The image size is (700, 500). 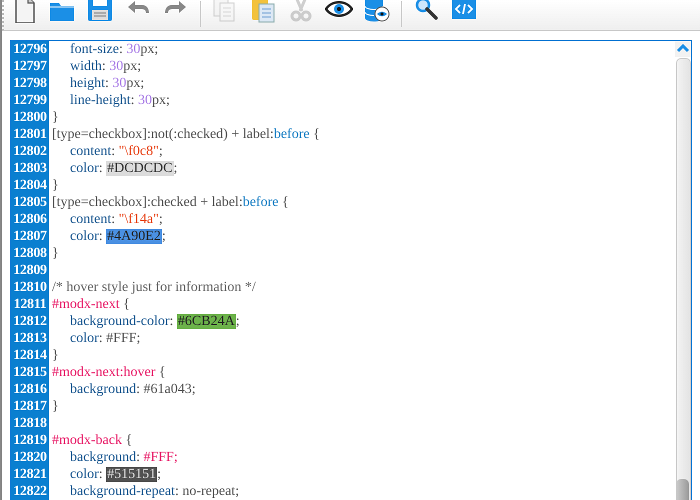 I want to click on code-line: background: #FFF;, so click(x=123, y=457).